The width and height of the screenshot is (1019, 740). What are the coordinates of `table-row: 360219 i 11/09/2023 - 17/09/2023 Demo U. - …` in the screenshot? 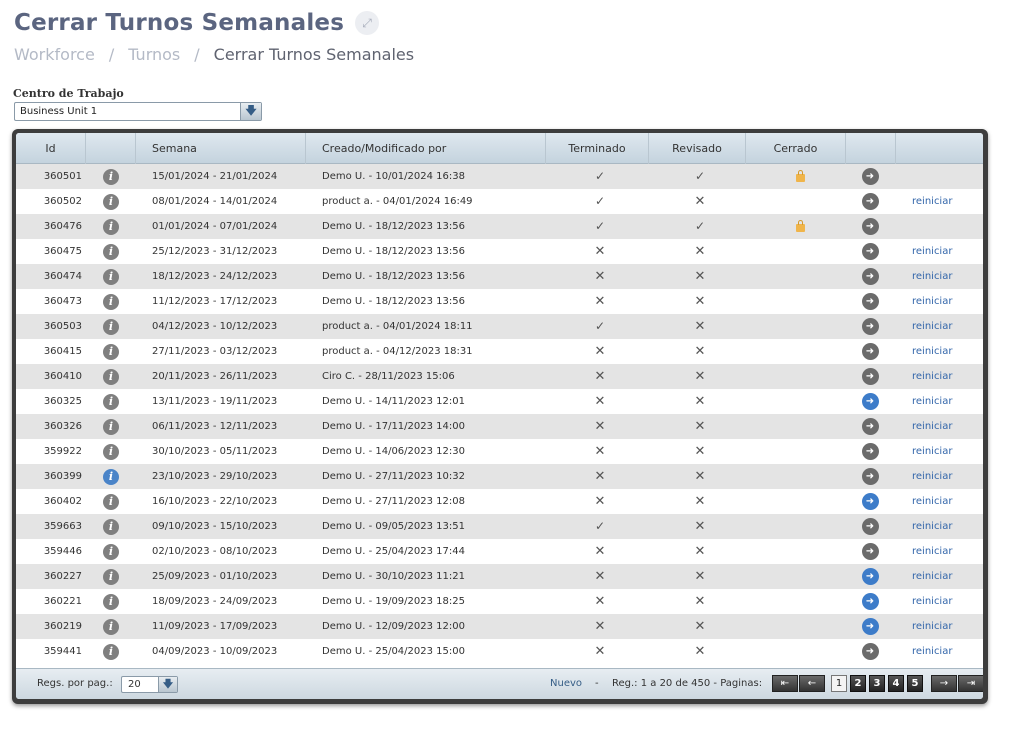 It's located at (499, 626).